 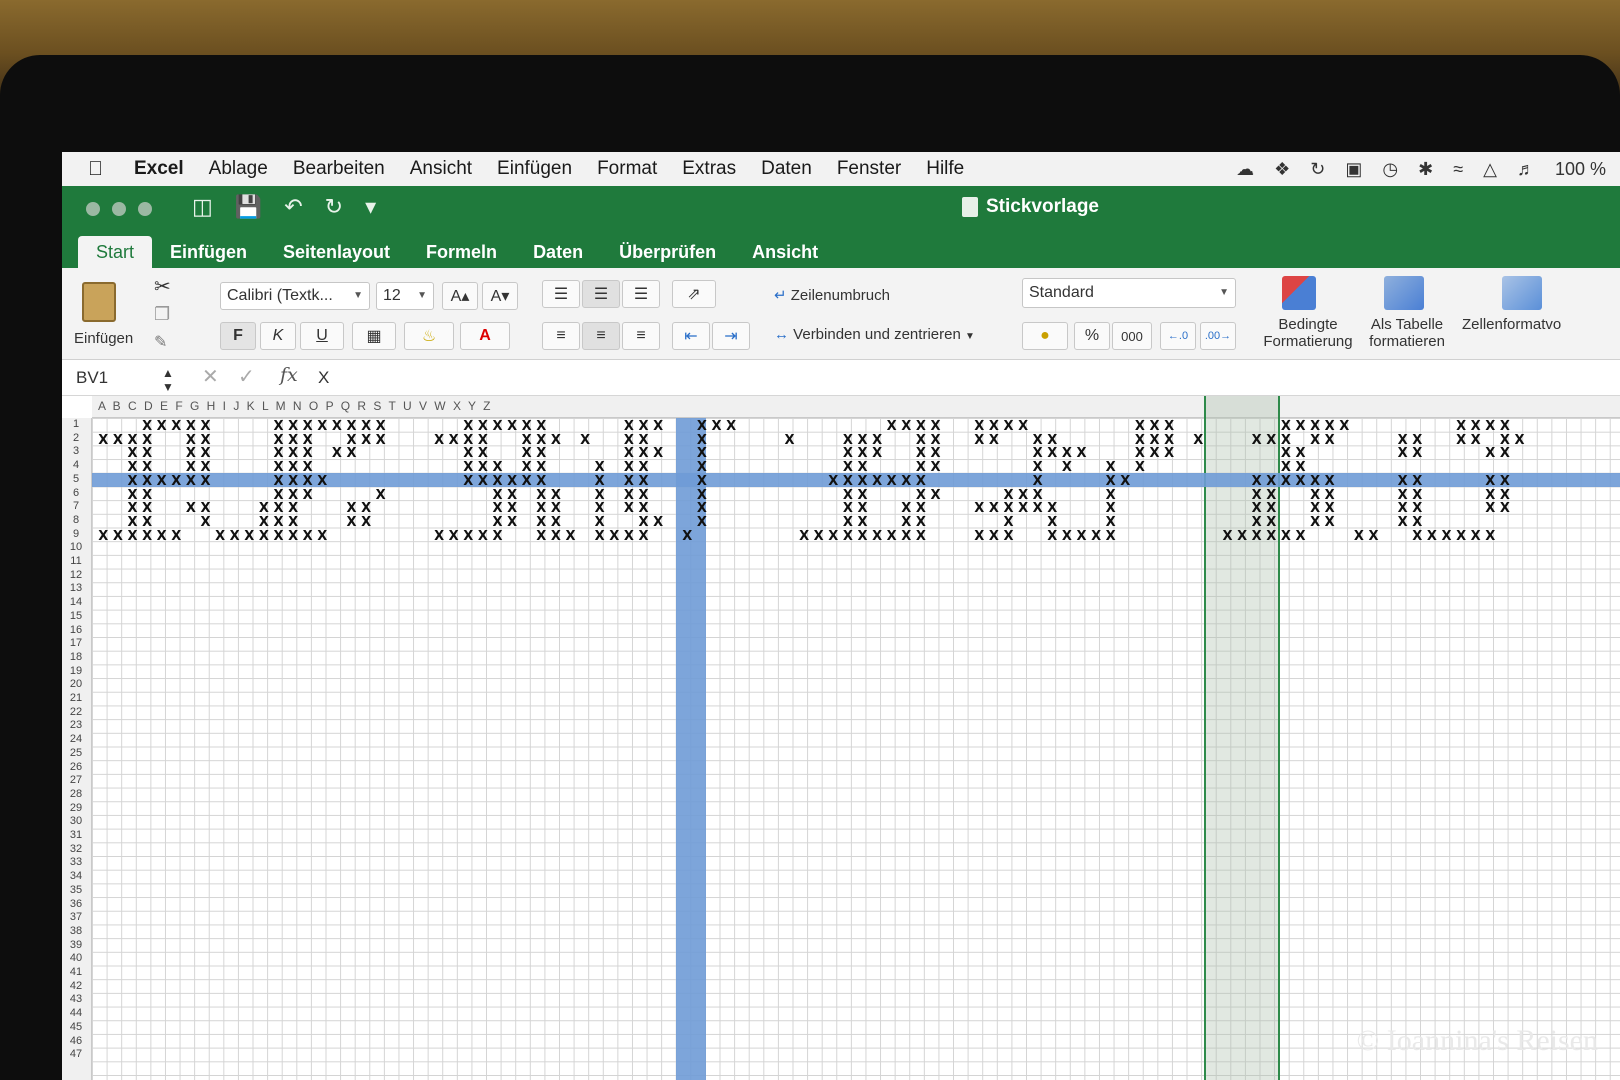 What do you see at coordinates (1218, 336) in the screenshot?
I see `decrease-decimal-button: .00→` at bounding box center [1218, 336].